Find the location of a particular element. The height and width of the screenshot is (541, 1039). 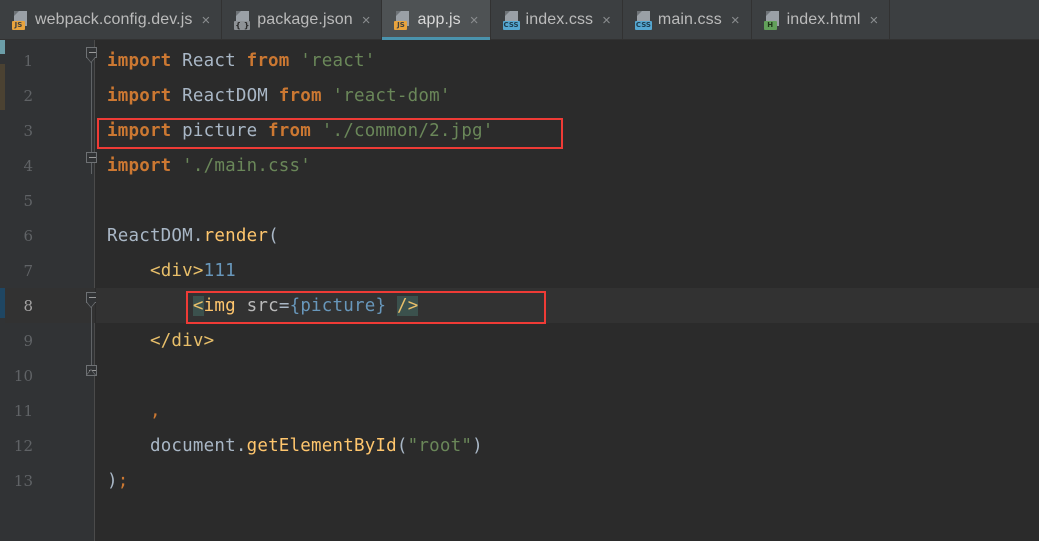

code-token: ; is located at coordinates (123, 480).